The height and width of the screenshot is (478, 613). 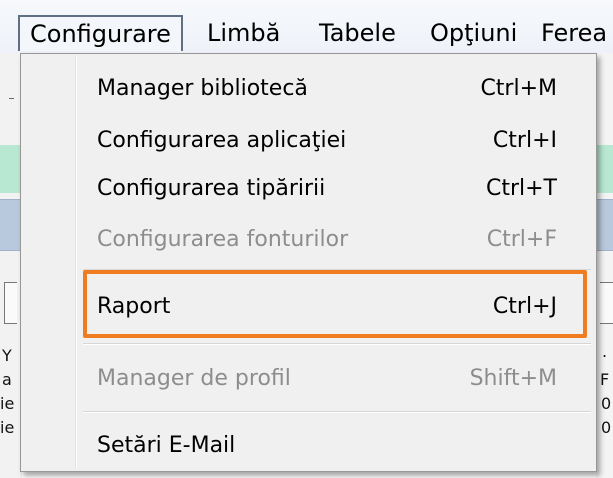 What do you see at coordinates (327, 379) in the screenshot?
I see `menu-item-manager-de-profil: Manager de profil Shift+M` at bounding box center [327, 379].